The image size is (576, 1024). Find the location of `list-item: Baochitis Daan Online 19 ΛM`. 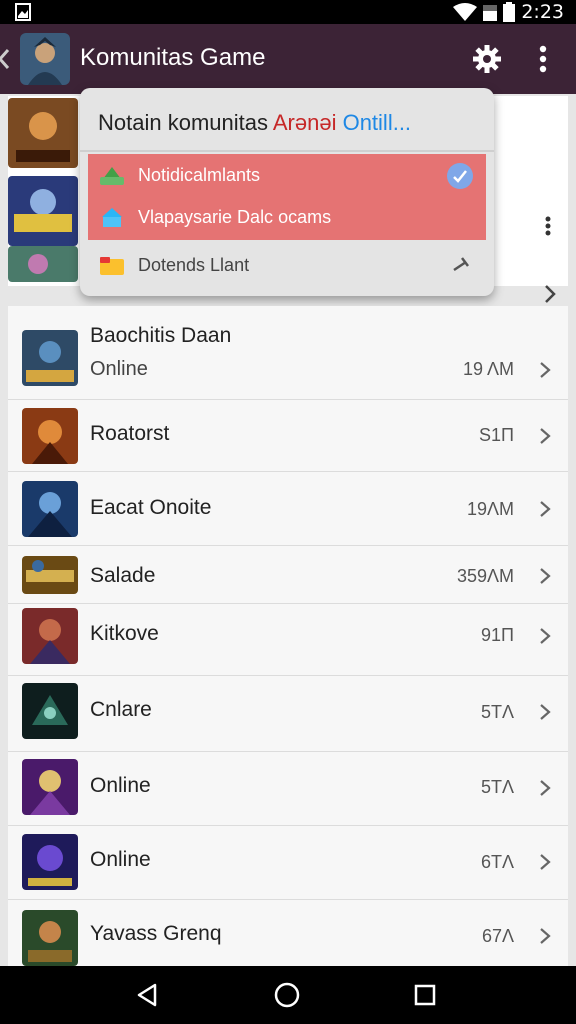

list-item: Baochitis Daan Online 19 ΛM is located at coordinates (288, 353).